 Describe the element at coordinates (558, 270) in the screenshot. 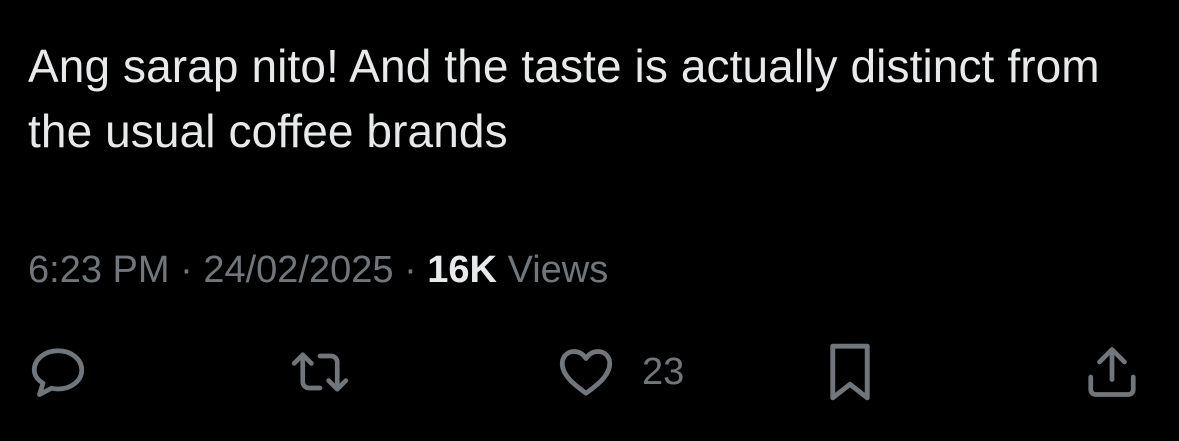

I see `views-label: Views` at that location.